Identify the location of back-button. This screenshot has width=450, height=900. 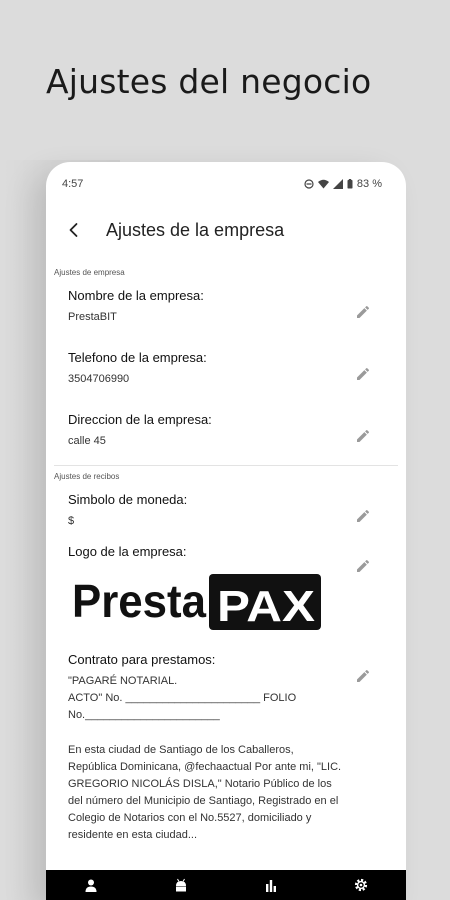
(74, 230).